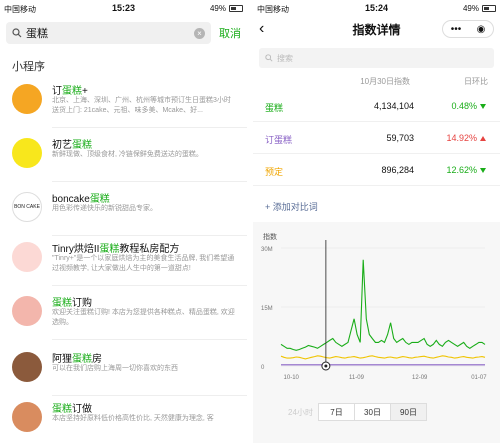 This screenshot has width=500, height=443. Describe the element at coordinates (357, 378) in the screenshot. I see `x-tick-label: 11-09` at that location.